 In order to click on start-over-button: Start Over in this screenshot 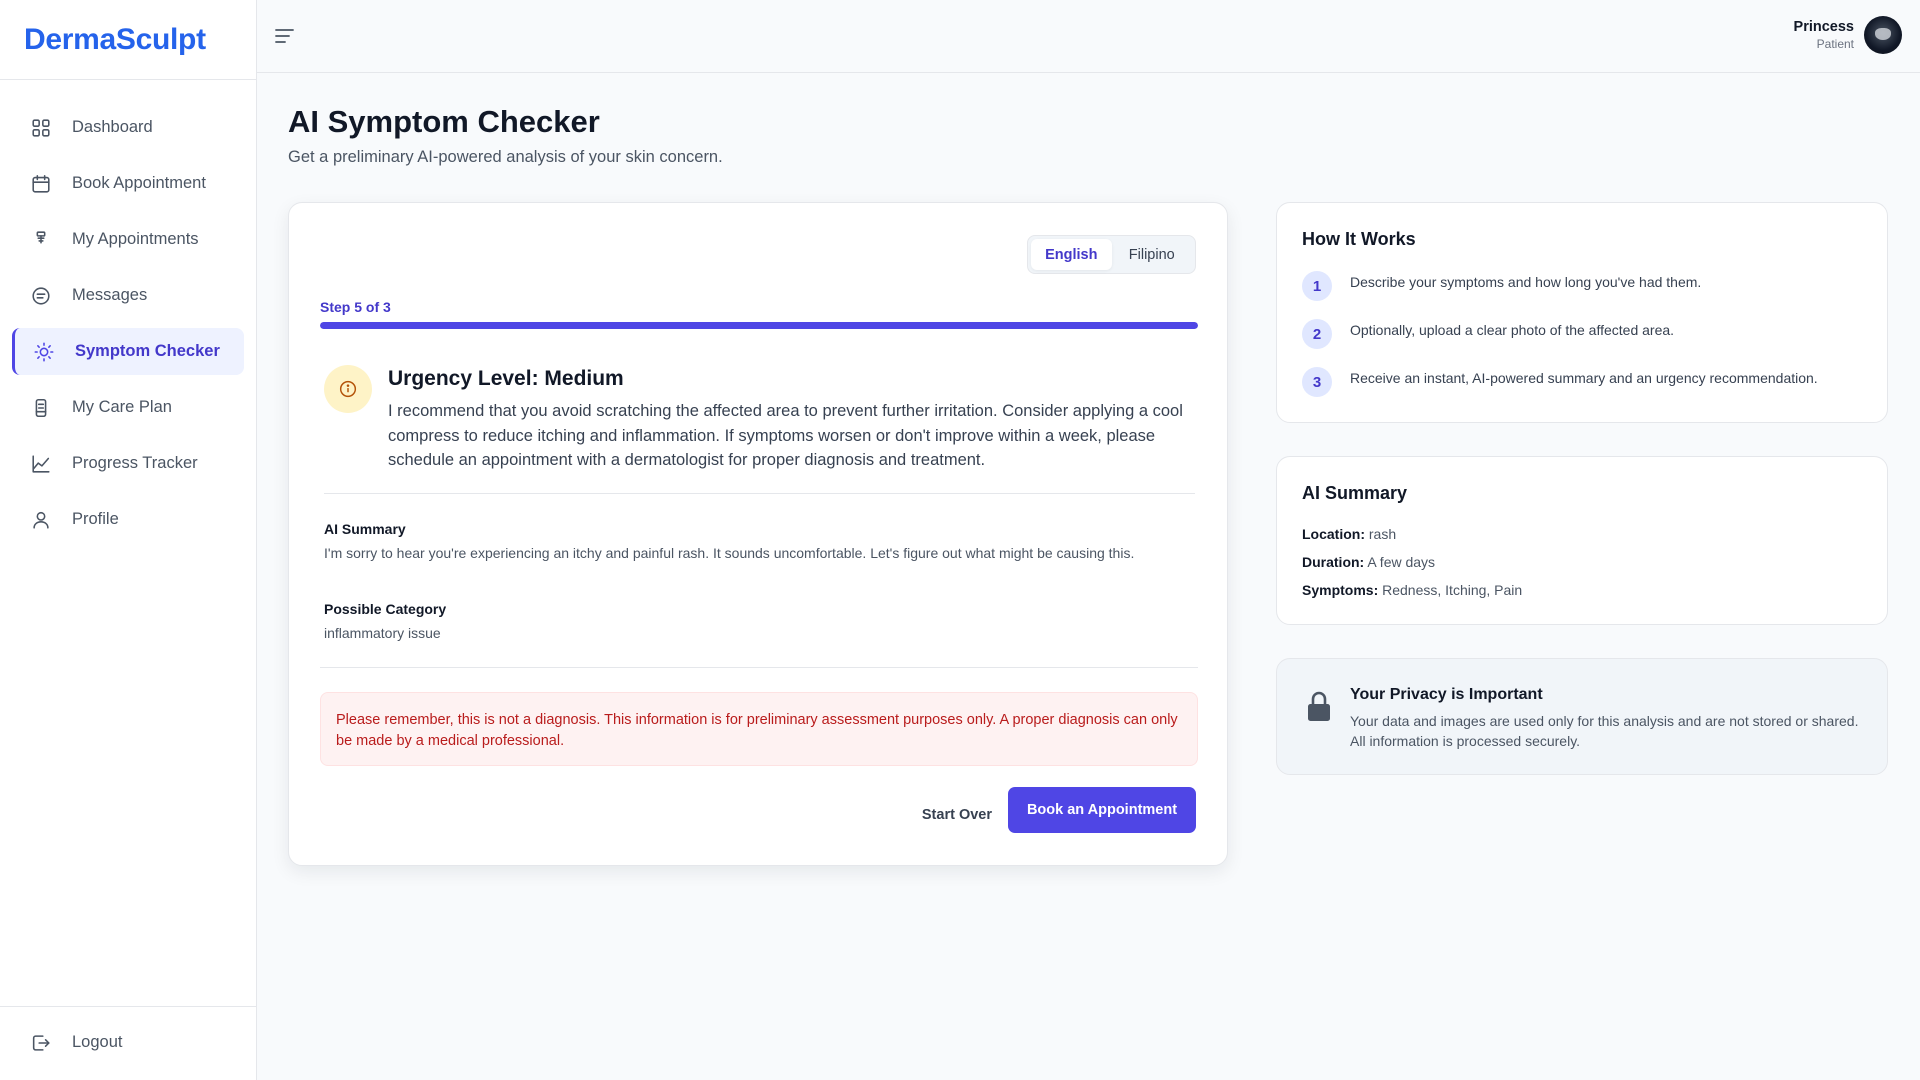, I will do `click(957, 815)`.